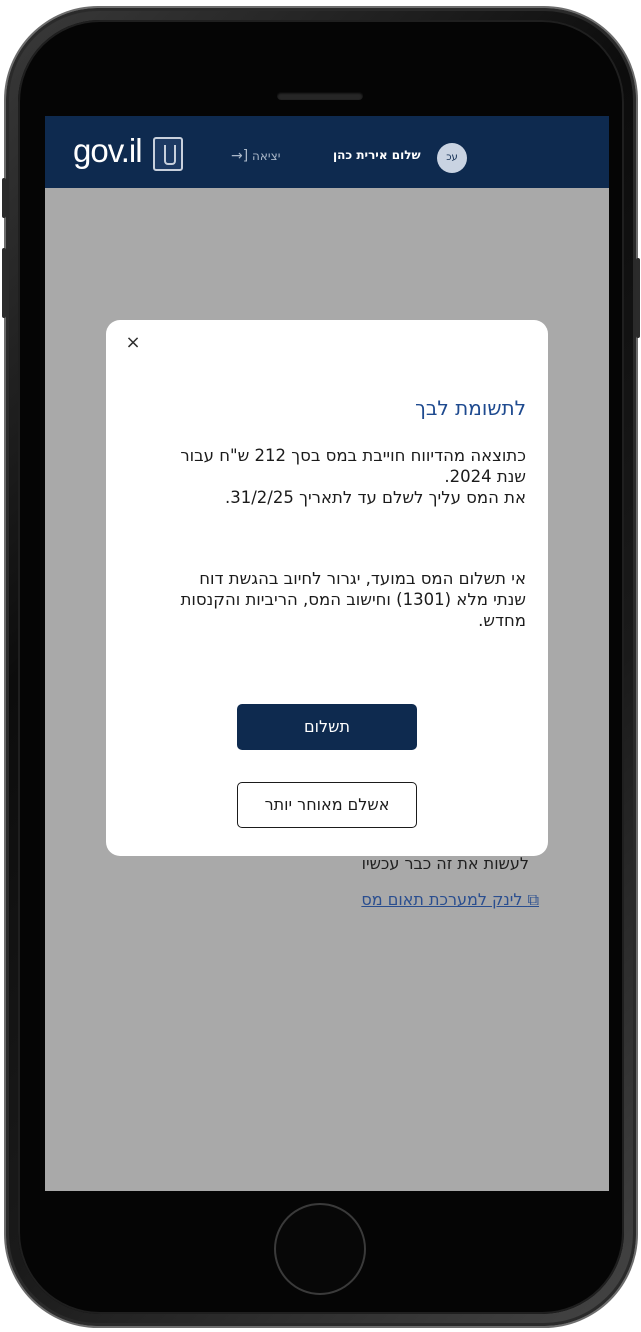 This screenshot has width=641, height=1332. I want to click on external-link-icon: ⧉, so click(533, 899).